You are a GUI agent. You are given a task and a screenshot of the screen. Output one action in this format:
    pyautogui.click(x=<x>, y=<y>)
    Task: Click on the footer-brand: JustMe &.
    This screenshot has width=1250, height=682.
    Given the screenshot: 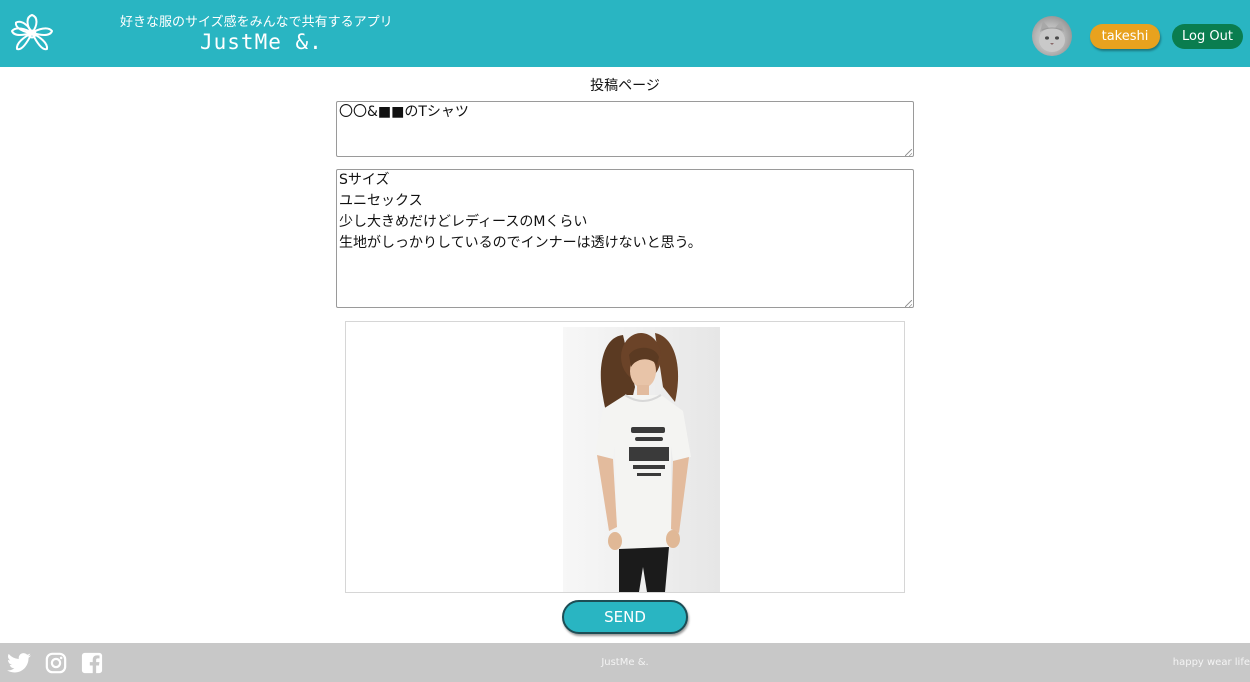 What is the action you would take?
    pyautogui.click(x=625, y=662)
    